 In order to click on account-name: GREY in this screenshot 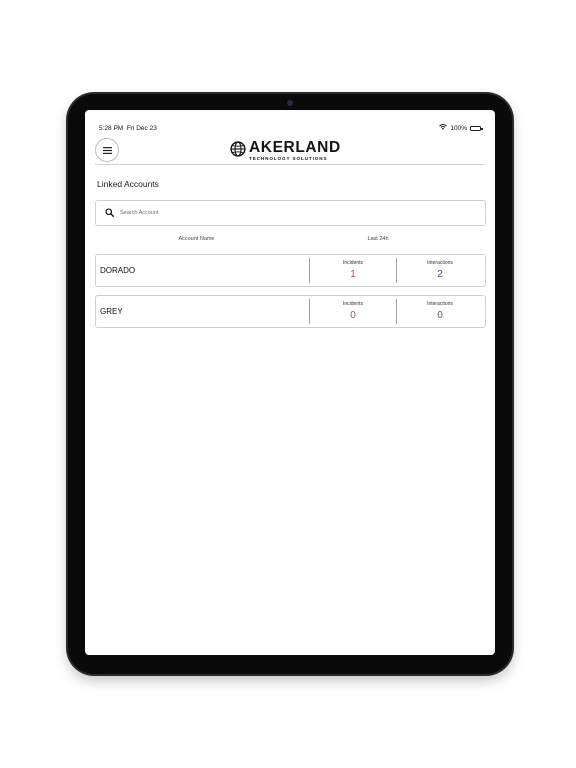, I will do `click(111, 311)`.